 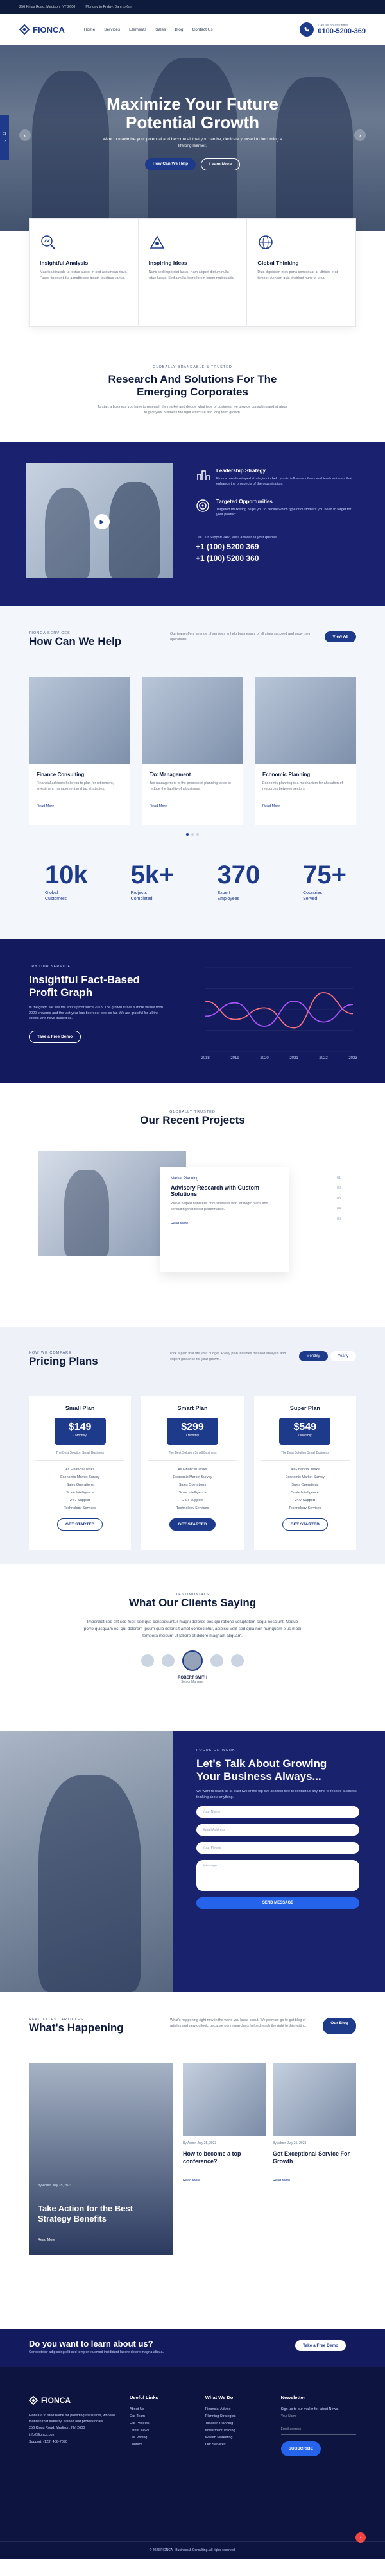 What do you see at coordinates (161, 30) in the screenshot?
I see `nav-sales: Sales` at bounding box center [161, 30].